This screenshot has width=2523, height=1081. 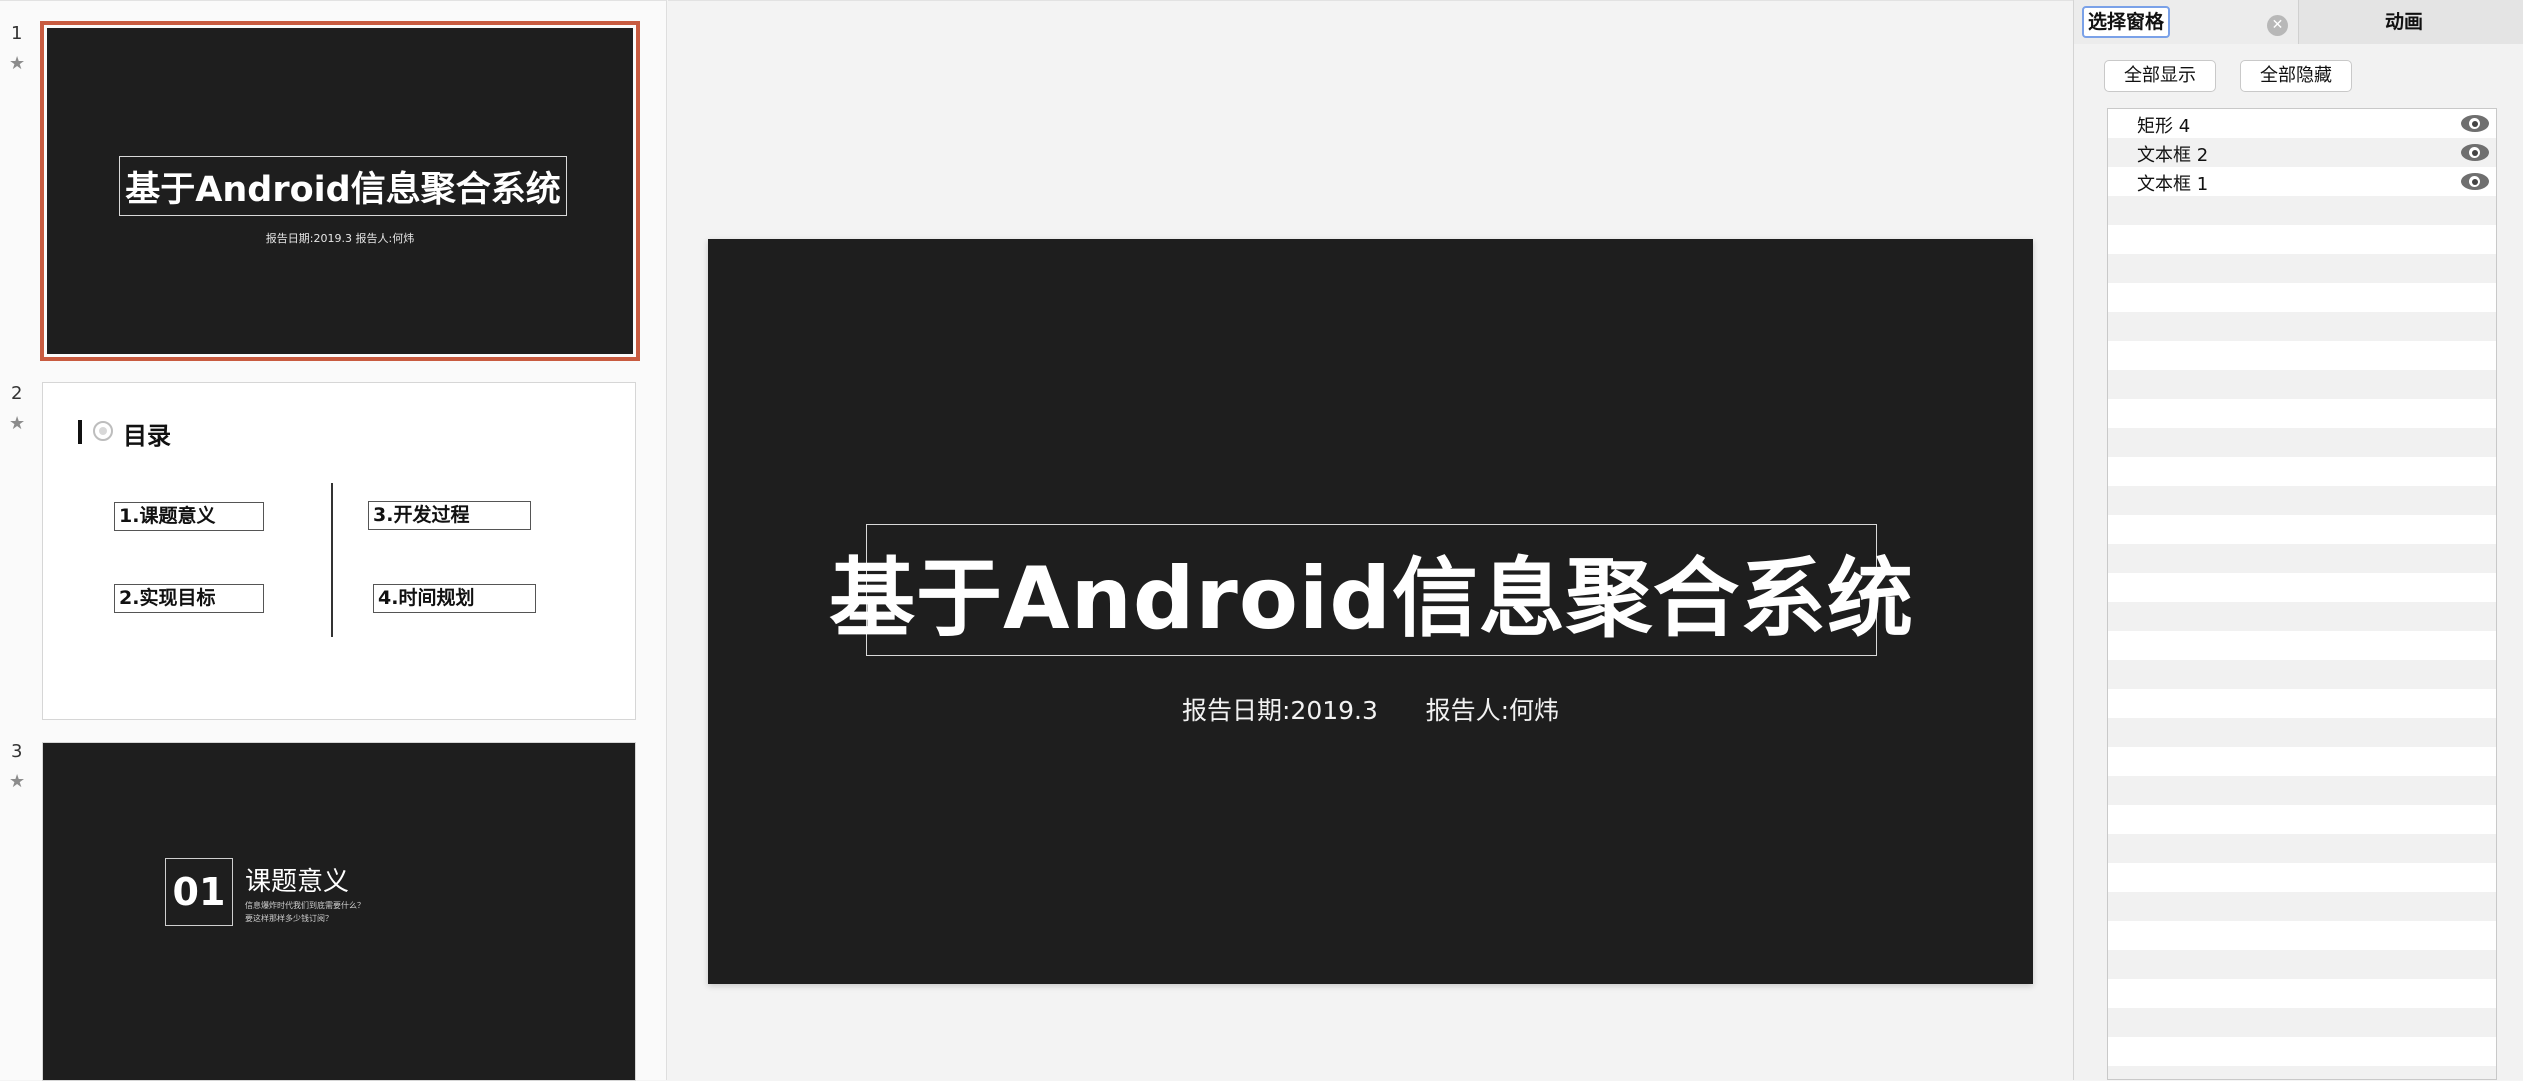 I want to click on close-icon: ✕, so click(x=2277, y=25).